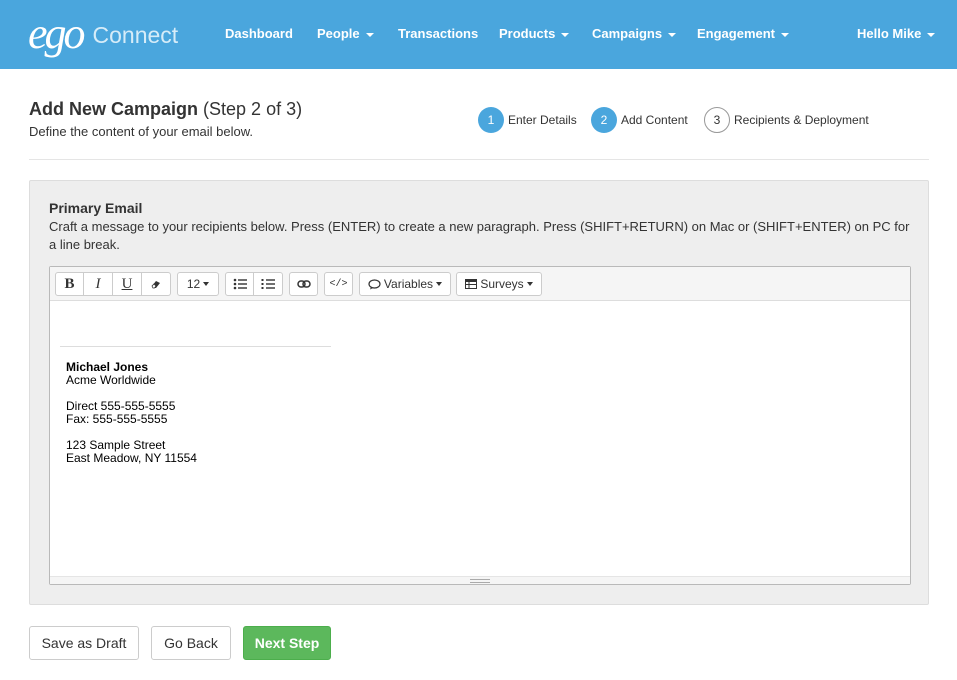  I want to click on wizard-step-1: 1 Enter Details, so click(527, 120).